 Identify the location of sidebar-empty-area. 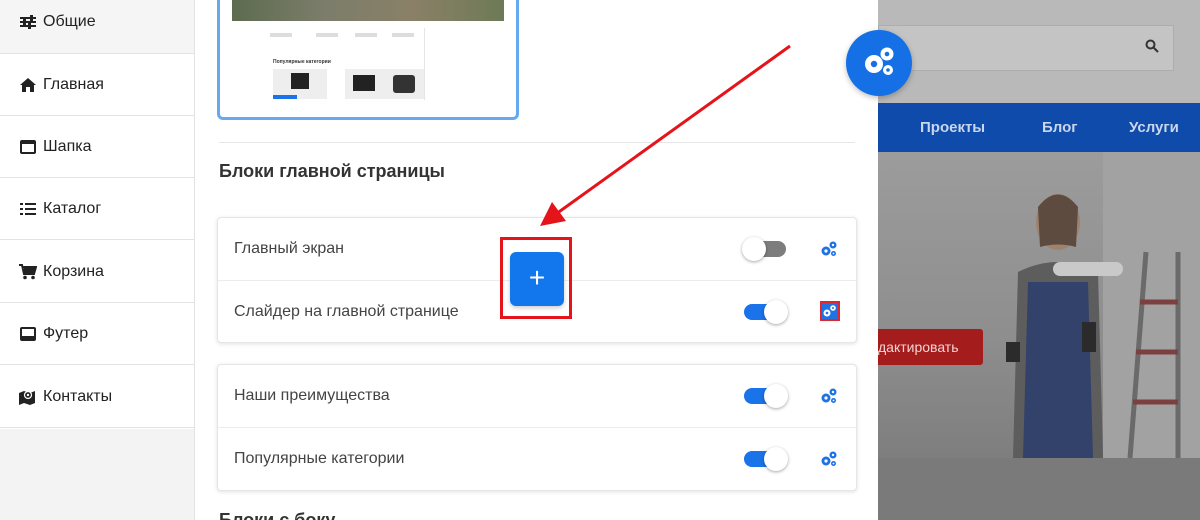
(97, 474).